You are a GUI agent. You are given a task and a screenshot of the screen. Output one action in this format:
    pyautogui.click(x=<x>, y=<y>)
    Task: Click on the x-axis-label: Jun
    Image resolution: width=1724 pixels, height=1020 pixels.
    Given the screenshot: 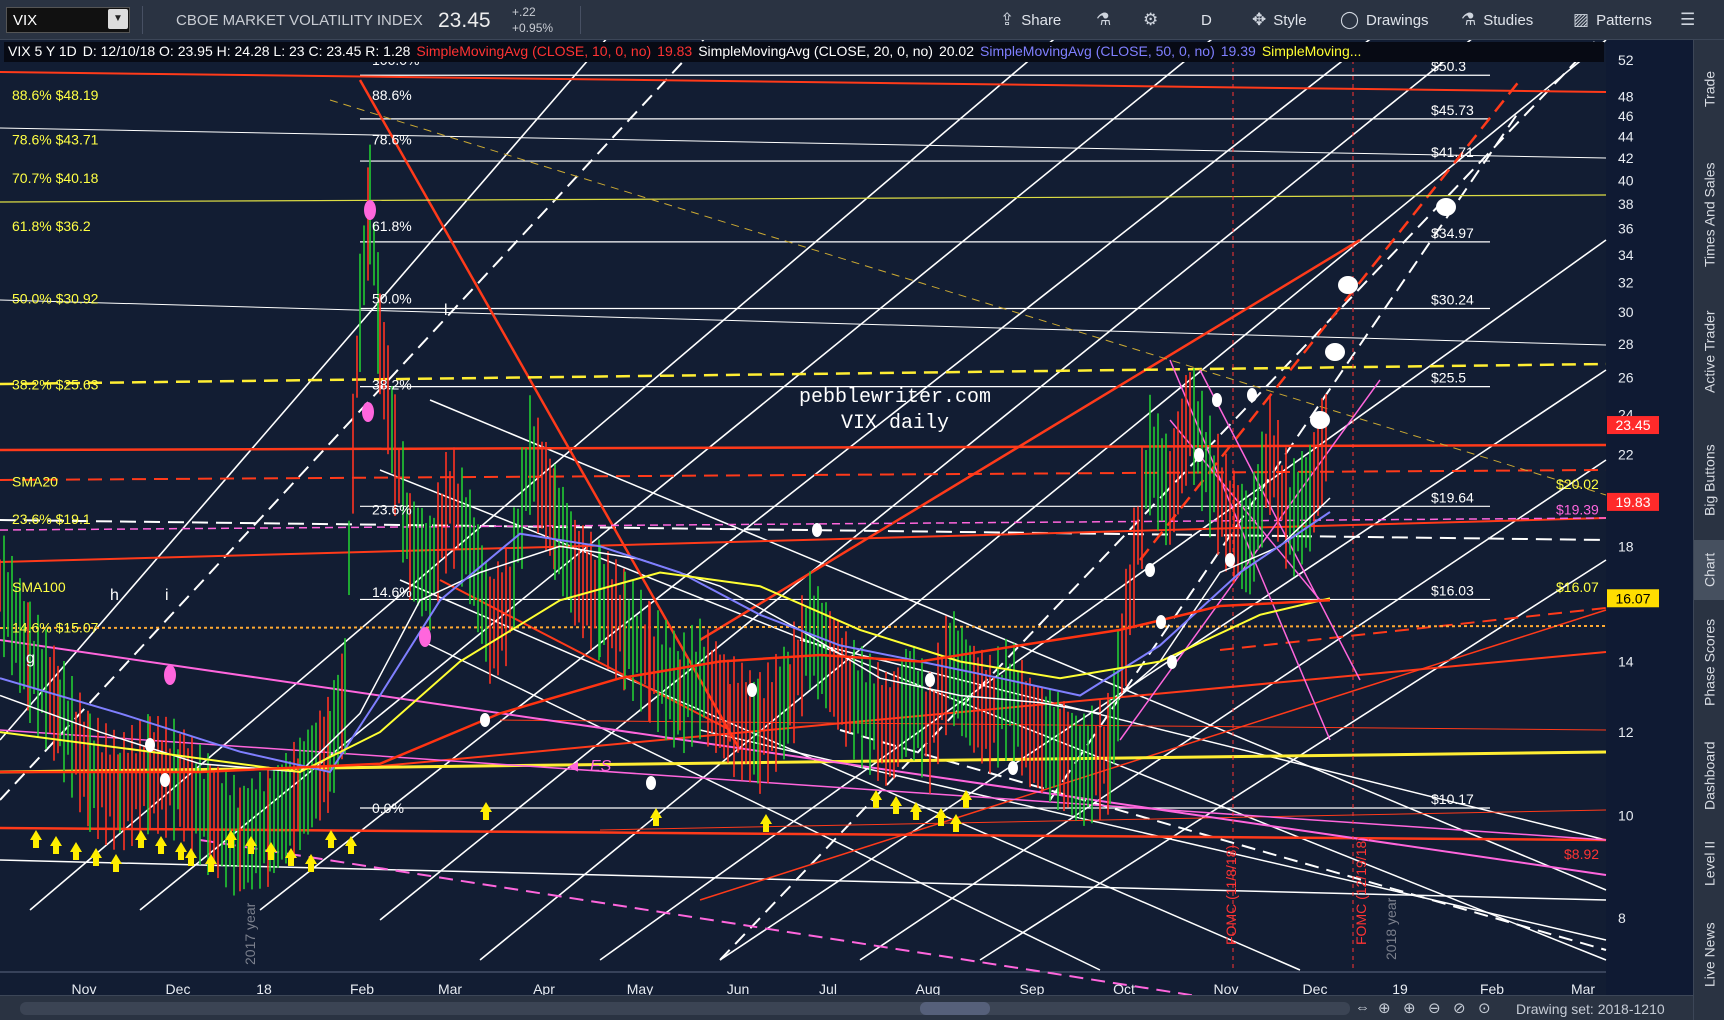 What is the action you would take?
    pyautogui.click(x=738, y=988)
    